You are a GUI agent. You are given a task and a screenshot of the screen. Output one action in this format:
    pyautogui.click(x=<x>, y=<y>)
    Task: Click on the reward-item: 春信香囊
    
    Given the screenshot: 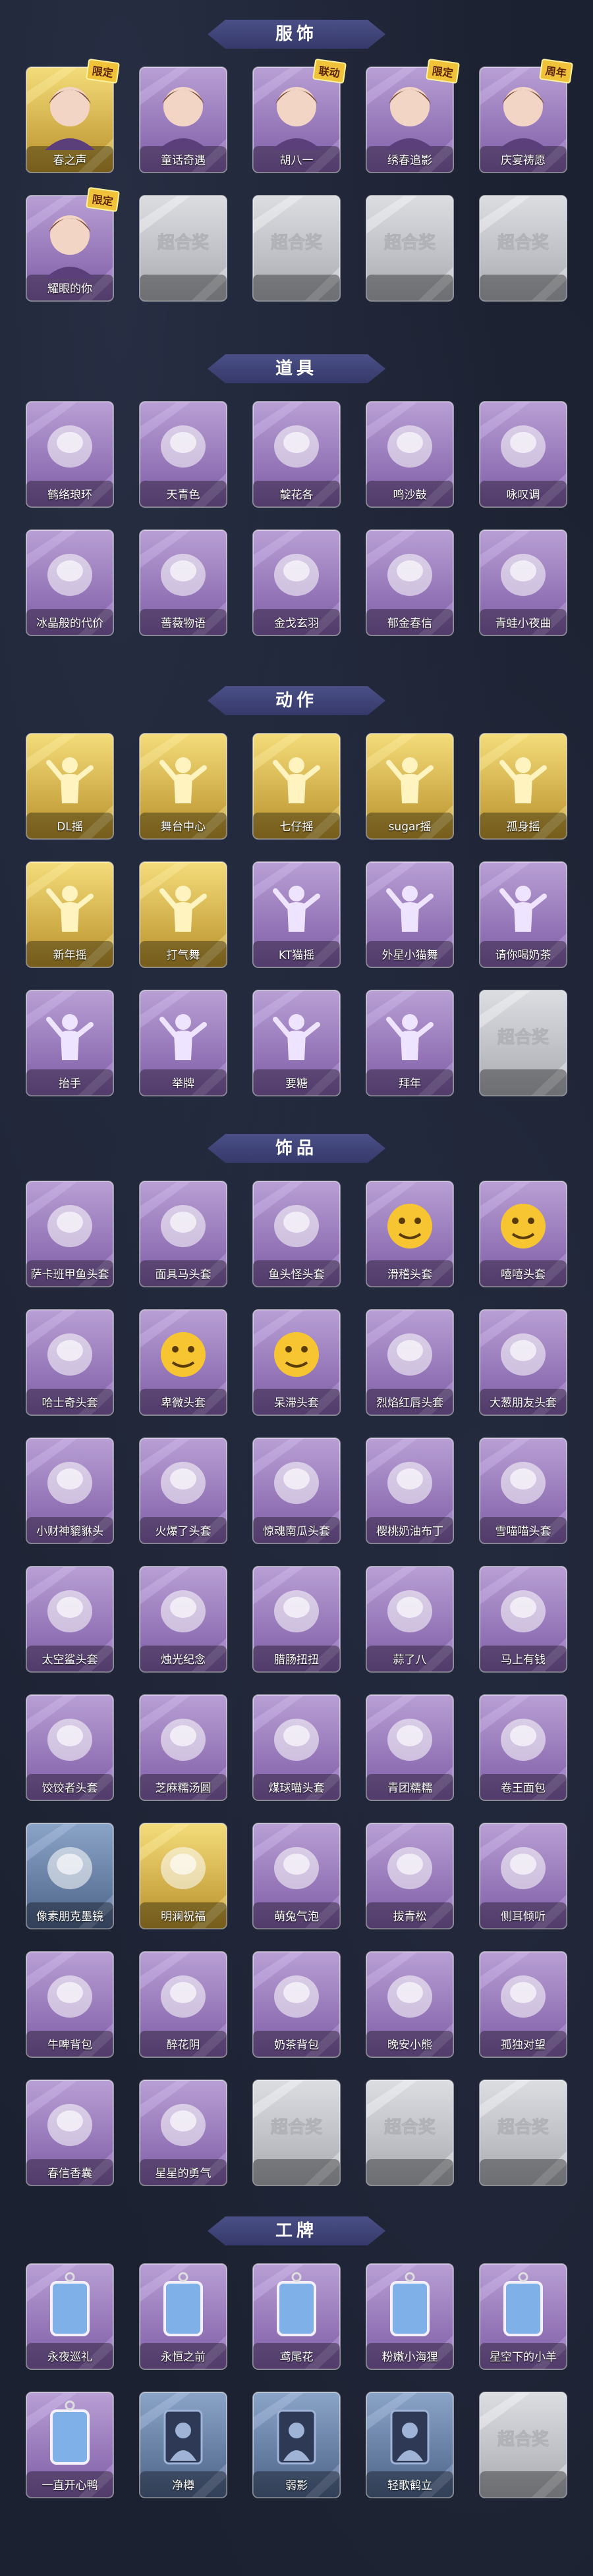 What is the action you would take?
    pyautogui.click(x=70, y=2133)
    